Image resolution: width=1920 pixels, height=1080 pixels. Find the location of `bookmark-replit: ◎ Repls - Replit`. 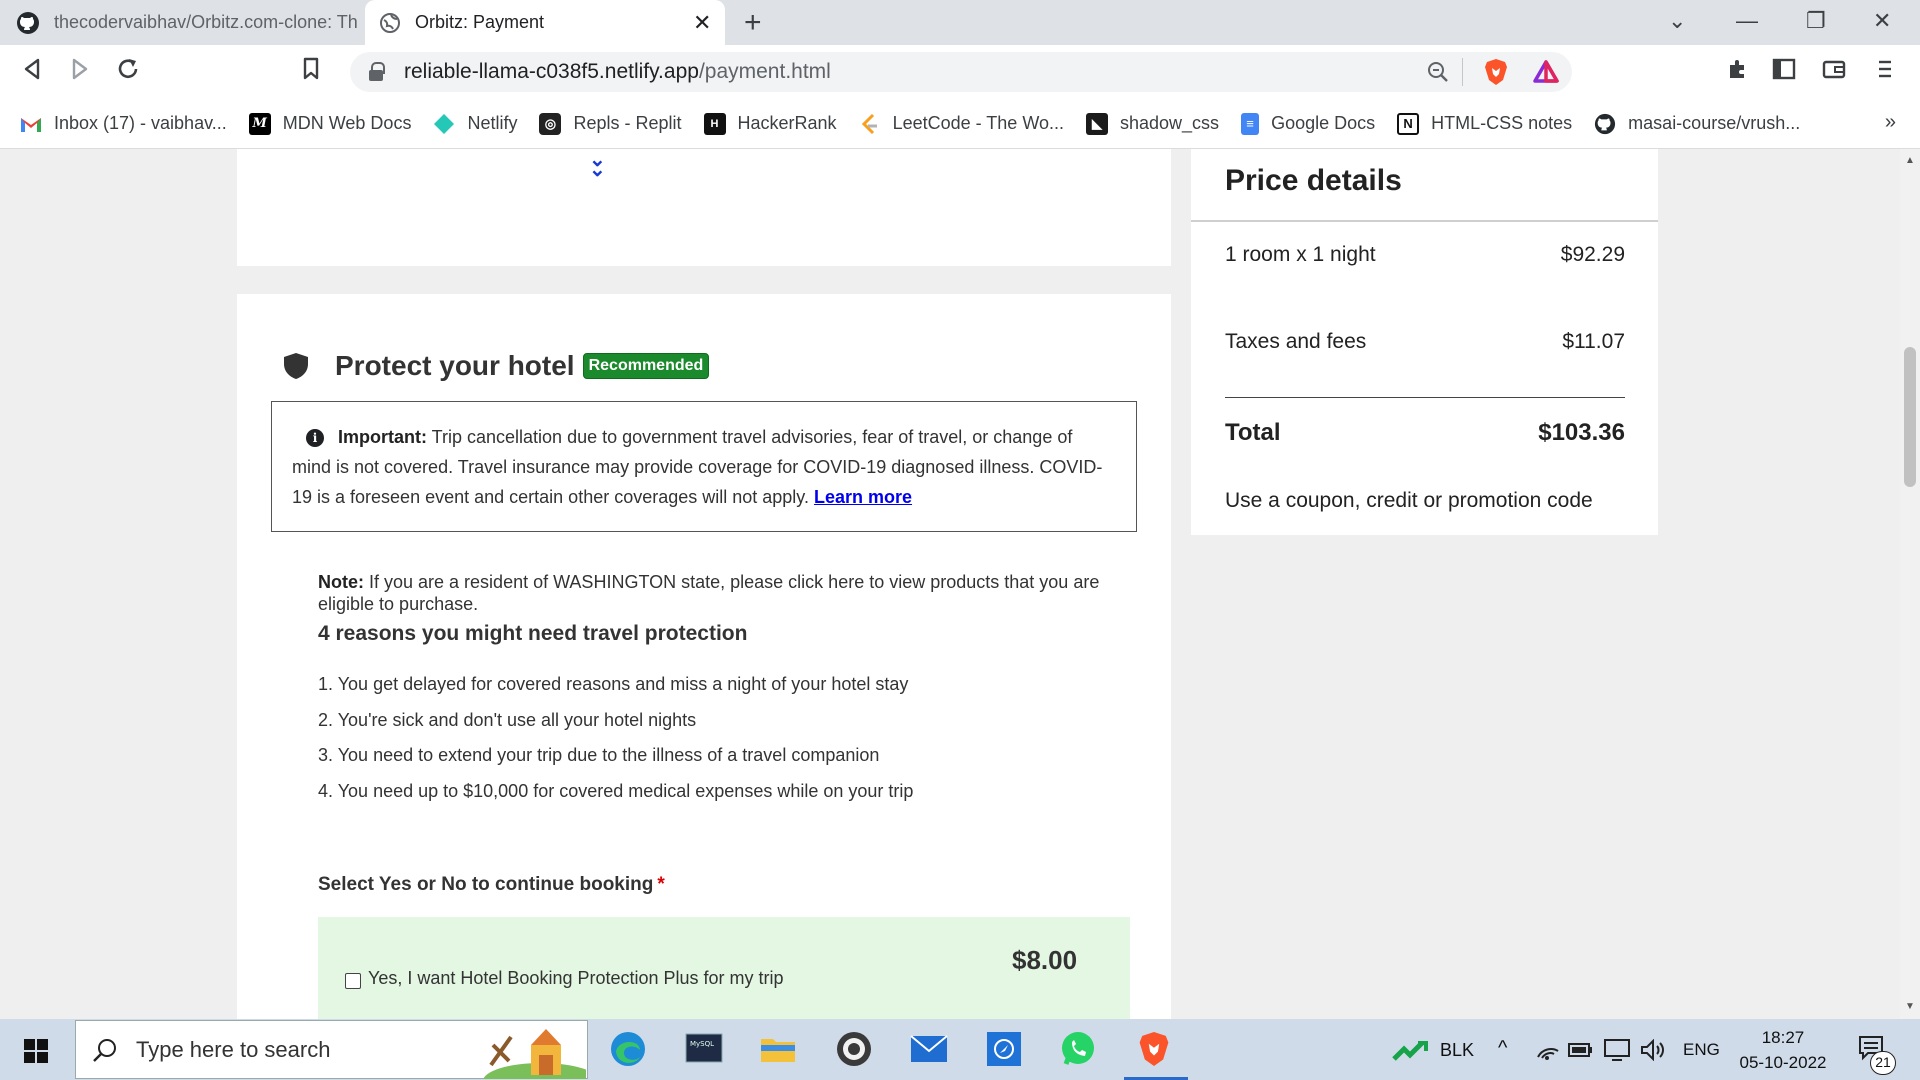

bookmark-replit: ◎ Repls - Replit is located at coordinates (610, 123).